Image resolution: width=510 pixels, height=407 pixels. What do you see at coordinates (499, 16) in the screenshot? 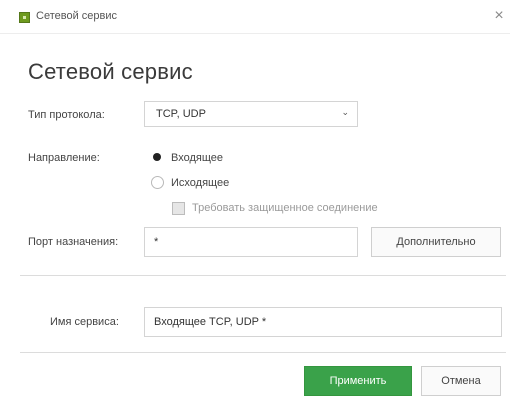
I see `close-icon: ×` at bounding box center [499, 16].